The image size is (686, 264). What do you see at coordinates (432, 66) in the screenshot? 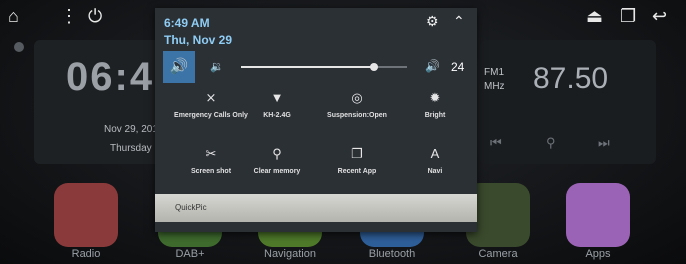
I see `volume-max-icon: 🔊` at bounding box center [432, 66].